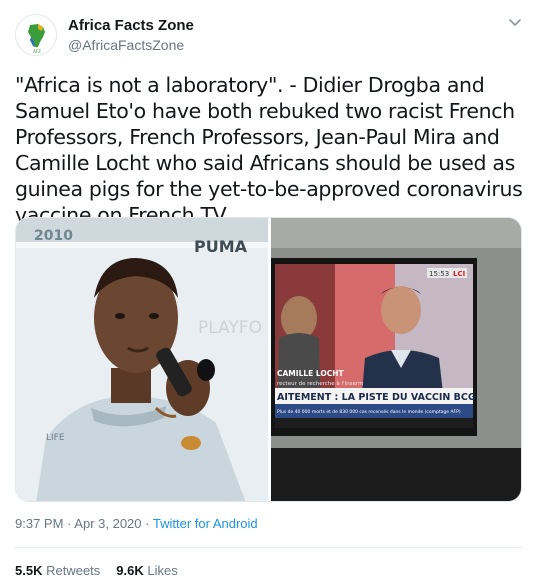  I want to click on tweet-source-link: Twitter for Android, so click(205, 523).